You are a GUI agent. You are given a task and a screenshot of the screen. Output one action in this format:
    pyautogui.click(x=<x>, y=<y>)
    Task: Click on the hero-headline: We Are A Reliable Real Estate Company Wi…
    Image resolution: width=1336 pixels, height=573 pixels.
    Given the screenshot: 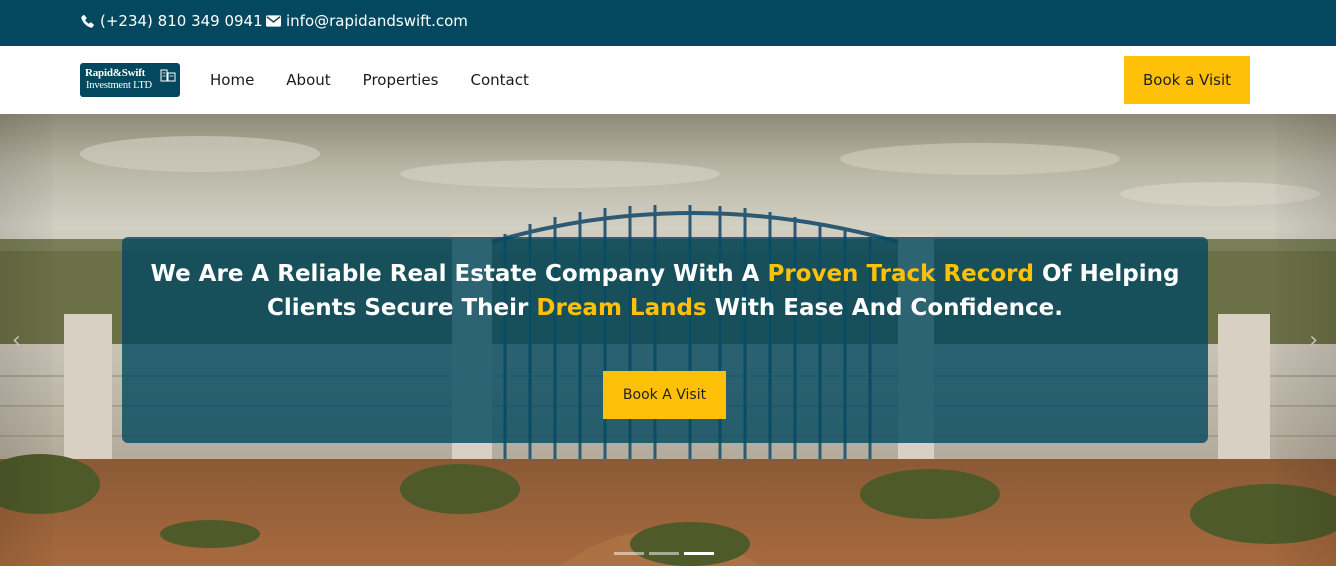 What is the action you would take?
    pyautogui.click(x=665, y=291)
    